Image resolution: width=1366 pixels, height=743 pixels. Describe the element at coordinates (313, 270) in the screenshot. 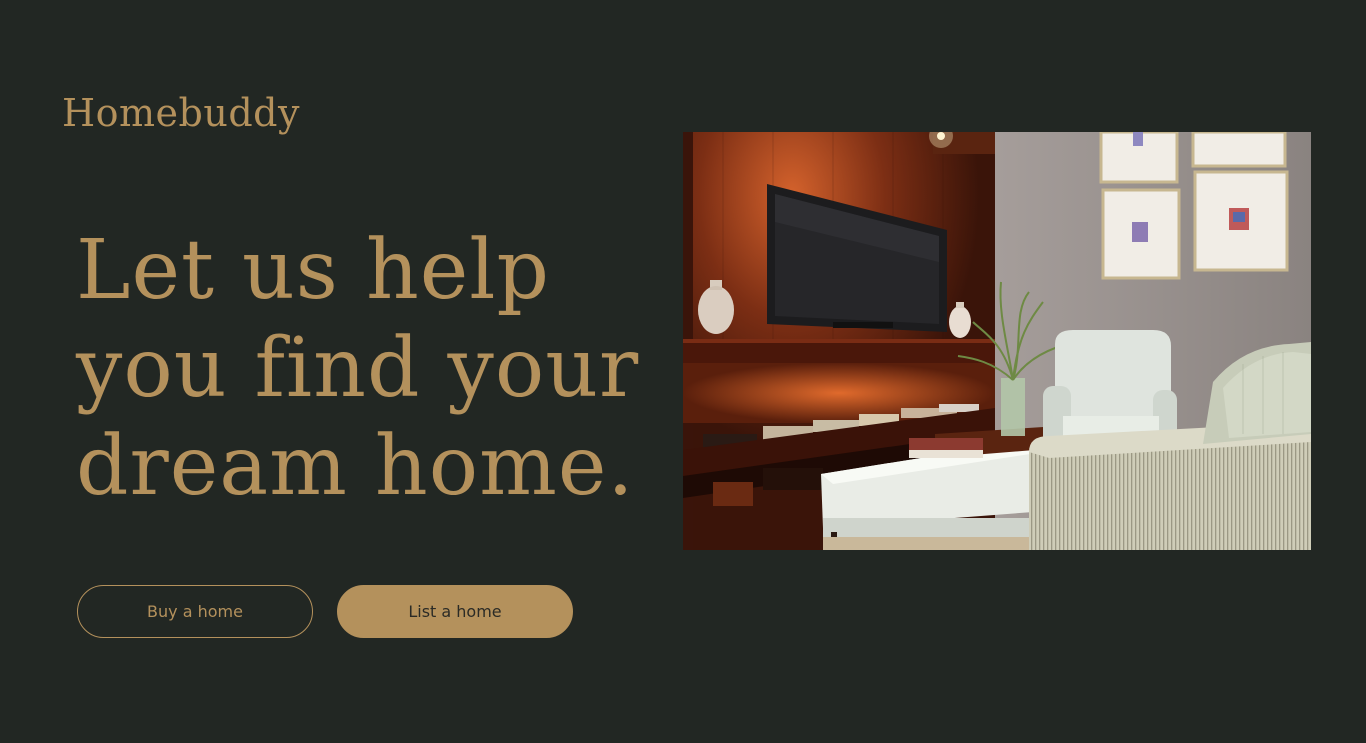

I see `headline-line-1: Let us help` at that location.